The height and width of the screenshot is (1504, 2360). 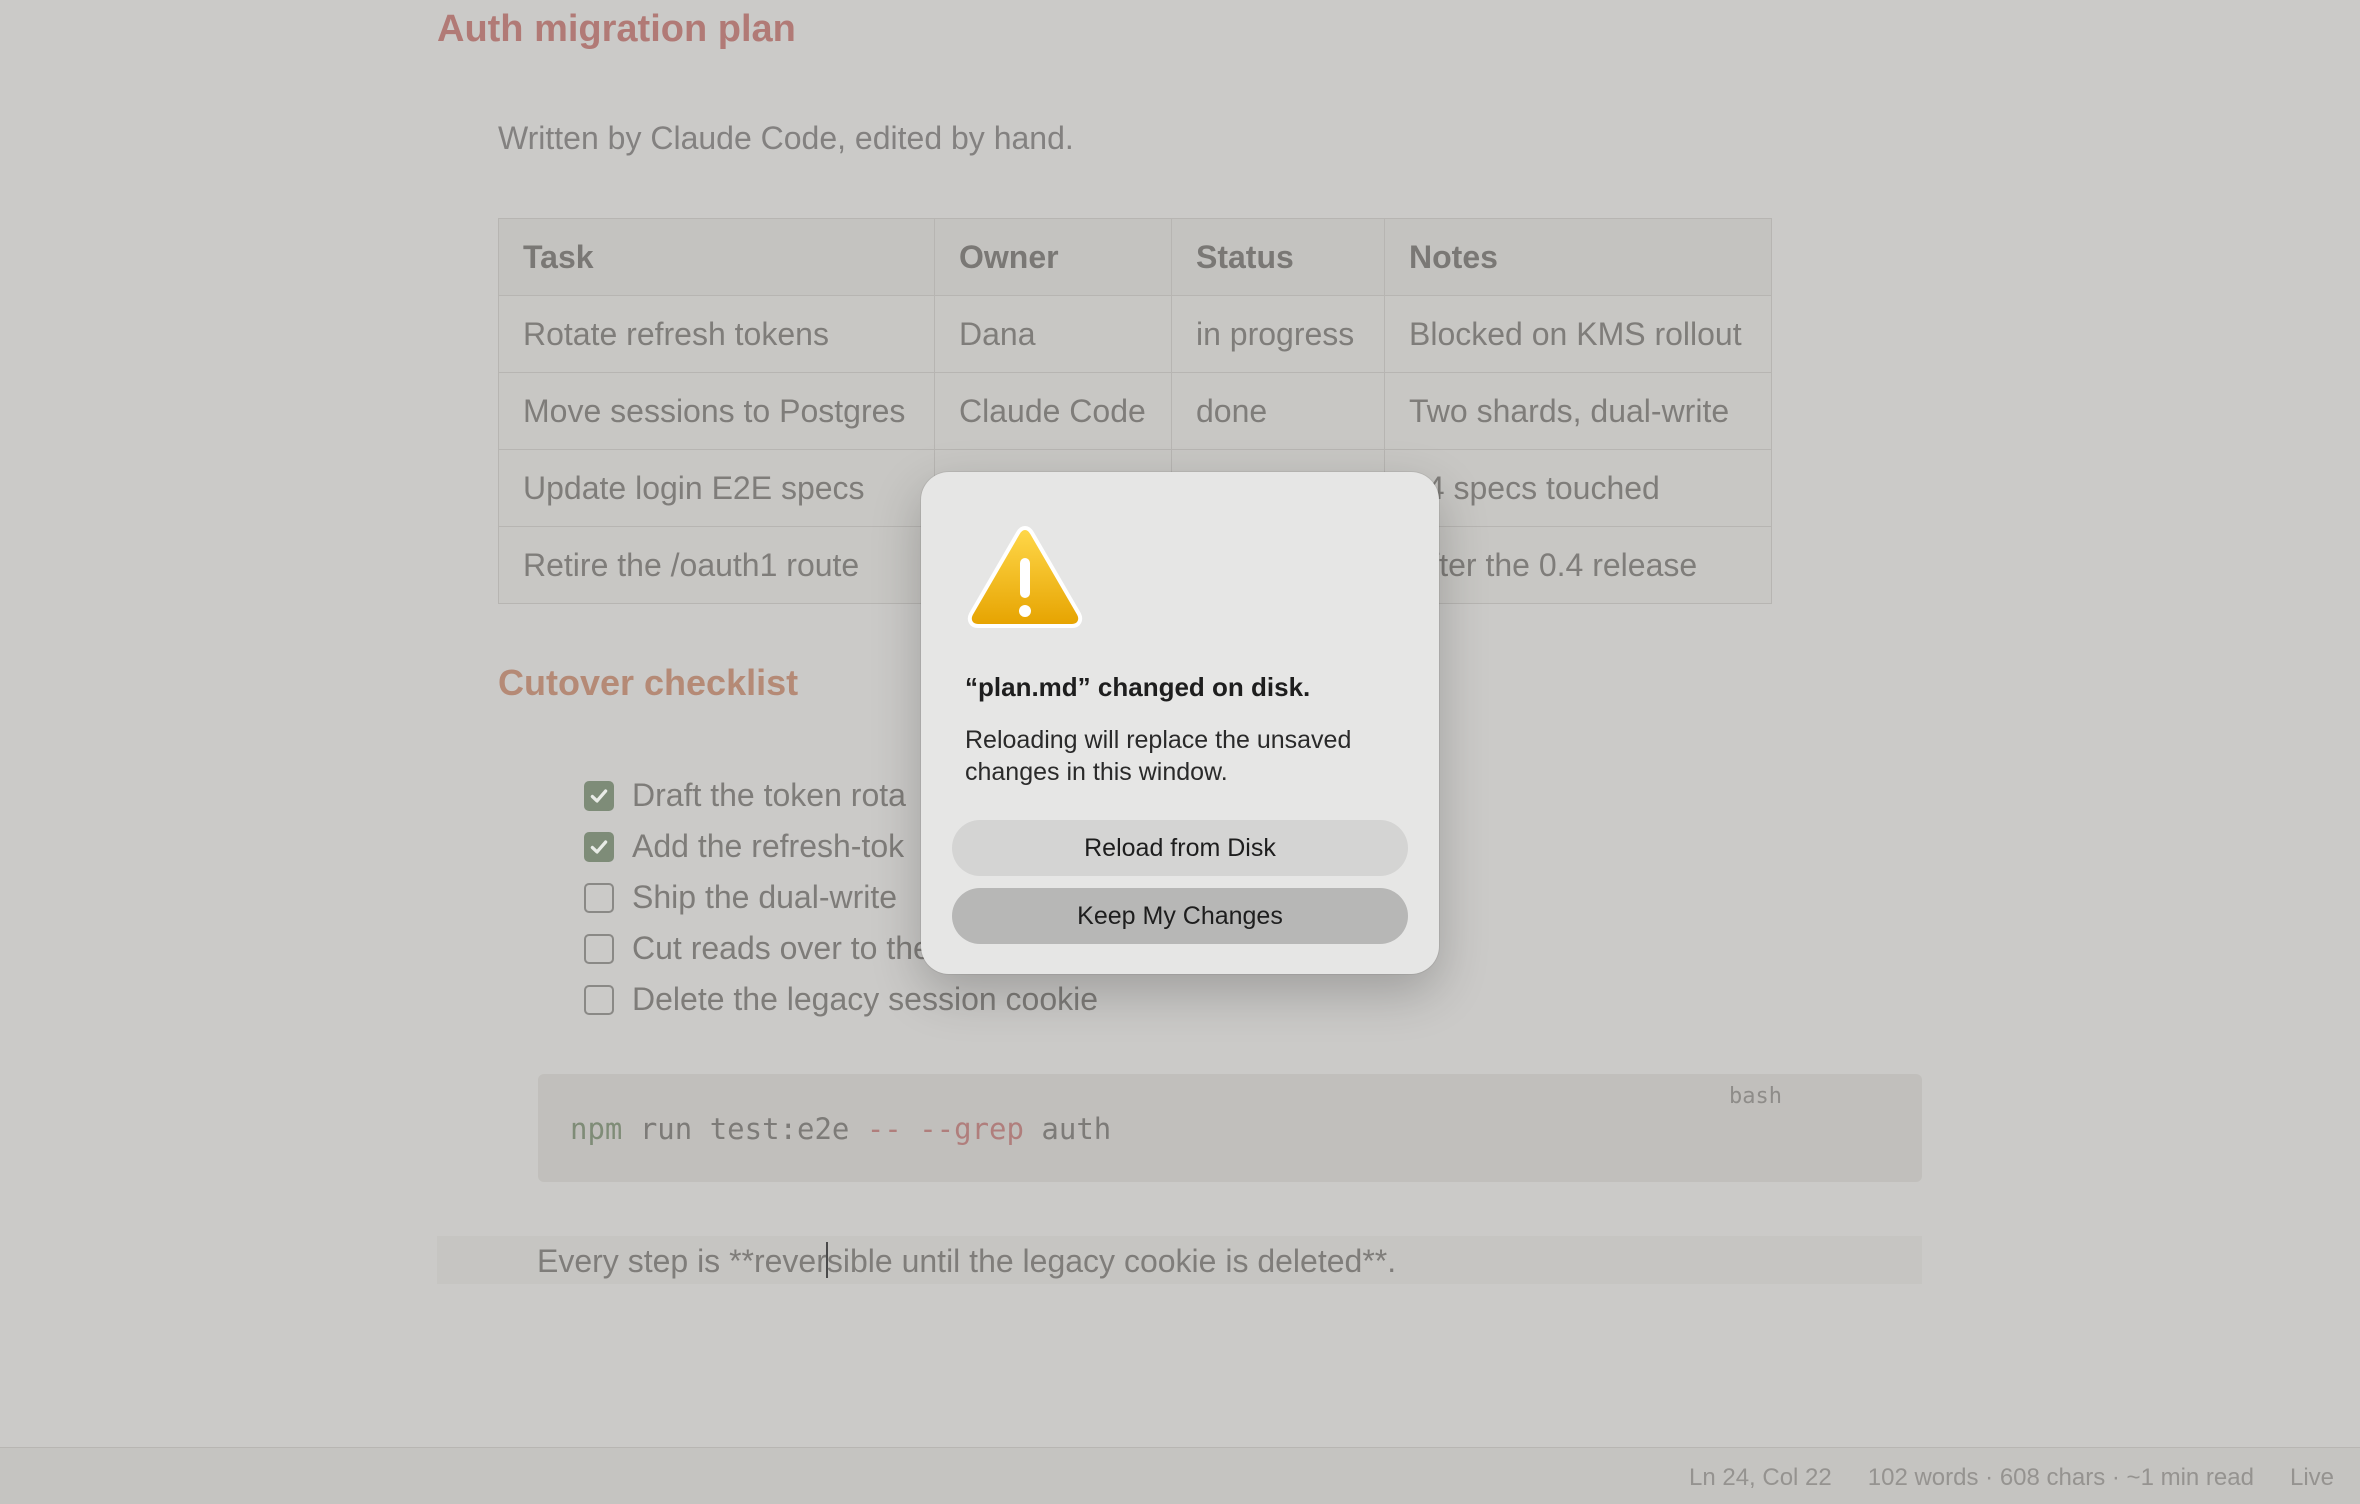 I want to click on code-args-tail: auth, so click(x=1067, y=1129).